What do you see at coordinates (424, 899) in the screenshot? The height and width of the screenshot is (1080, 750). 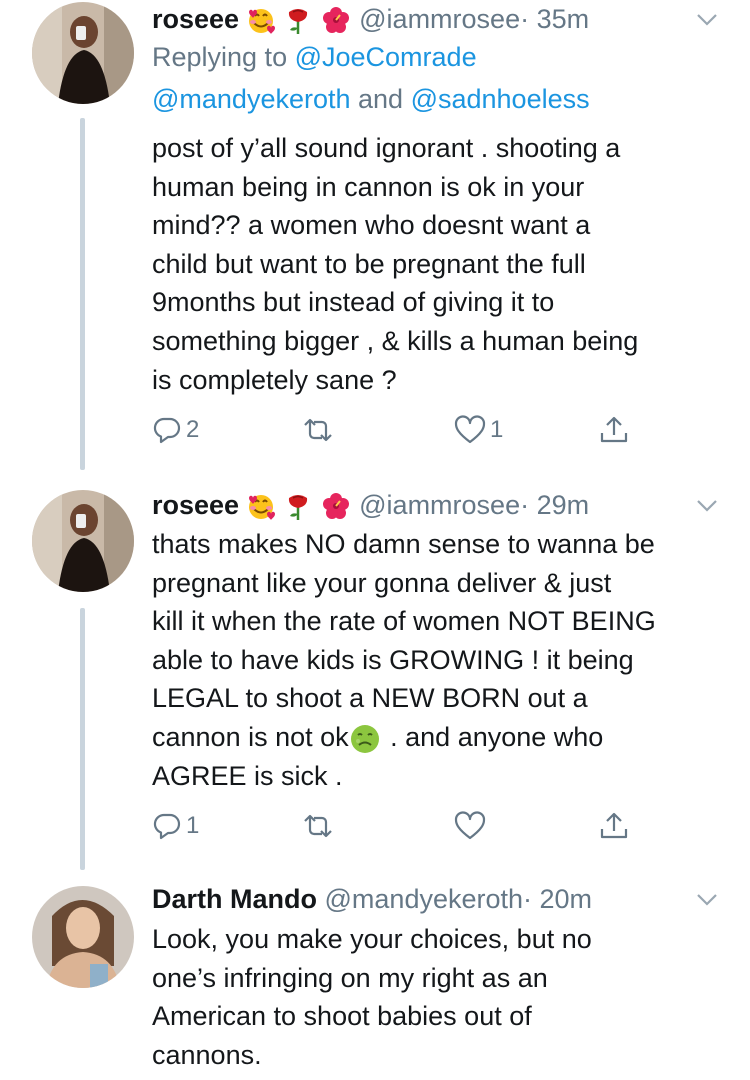 I see `username: @mandyekeroth` at bounding box center [424, 899].